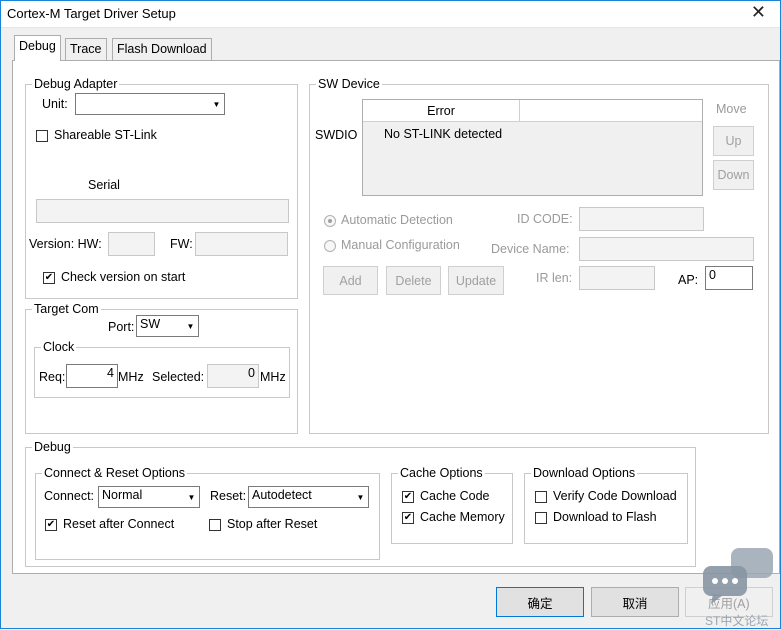 This screenshot has height=630, width=781. Describe the element at coordinates (55, 104) in the screenshot. I see `unit-label: Unit:` at that location.